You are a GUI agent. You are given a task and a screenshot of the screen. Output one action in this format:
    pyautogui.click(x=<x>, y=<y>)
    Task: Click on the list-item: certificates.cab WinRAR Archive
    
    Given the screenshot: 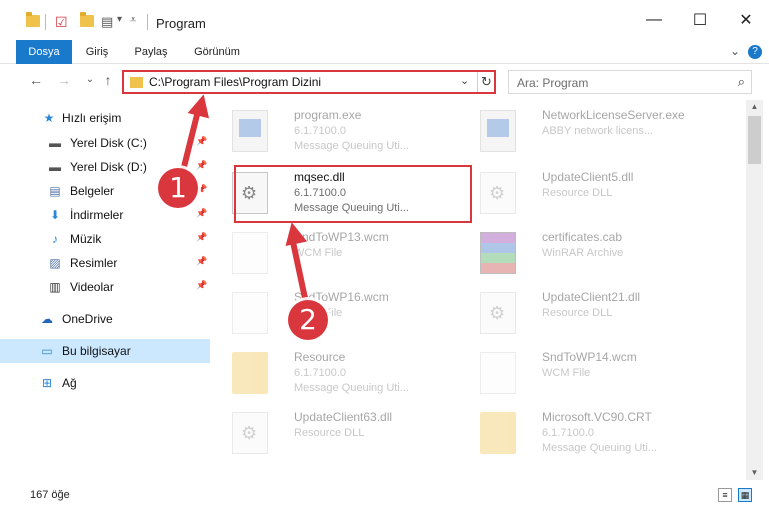 What is the action you would take?
    pyautogui.click(x=592, y=256)
    